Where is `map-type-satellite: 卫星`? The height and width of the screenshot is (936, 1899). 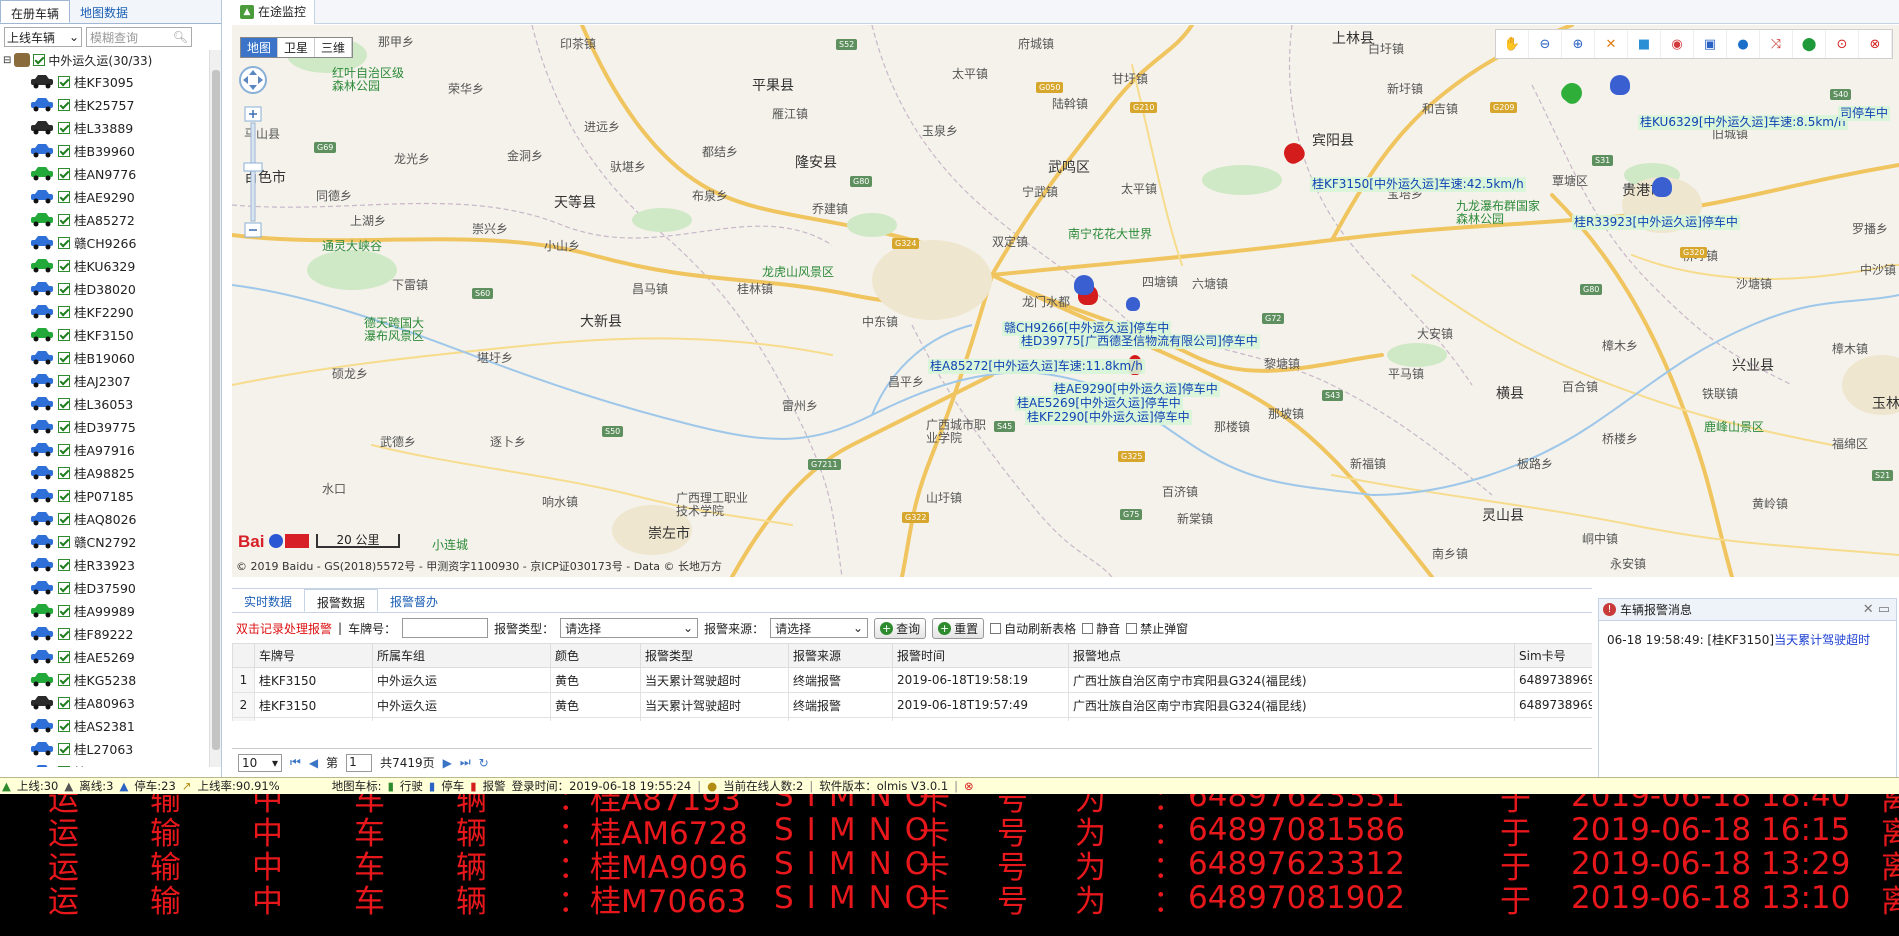 map-type-satellite: 卫星 is located at coordinates (297, 47).